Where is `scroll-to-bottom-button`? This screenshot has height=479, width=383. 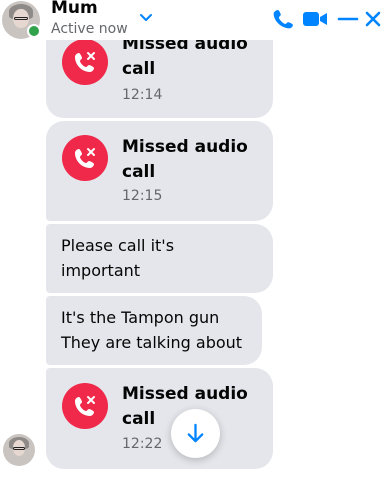
scroll-to-bottom-button is located at coordinates (195, 433).